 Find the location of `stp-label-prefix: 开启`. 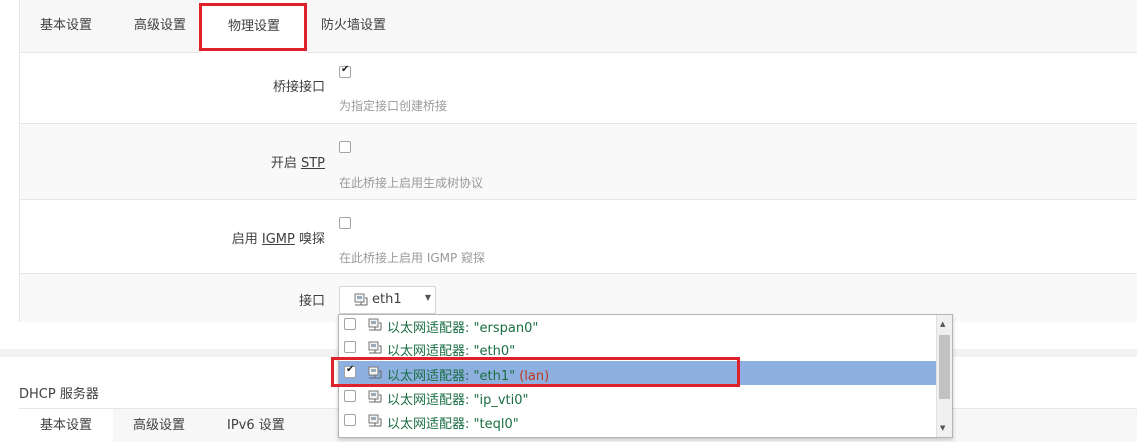

stp-label-prefix: 开启 is located at coordinates (285, 163).